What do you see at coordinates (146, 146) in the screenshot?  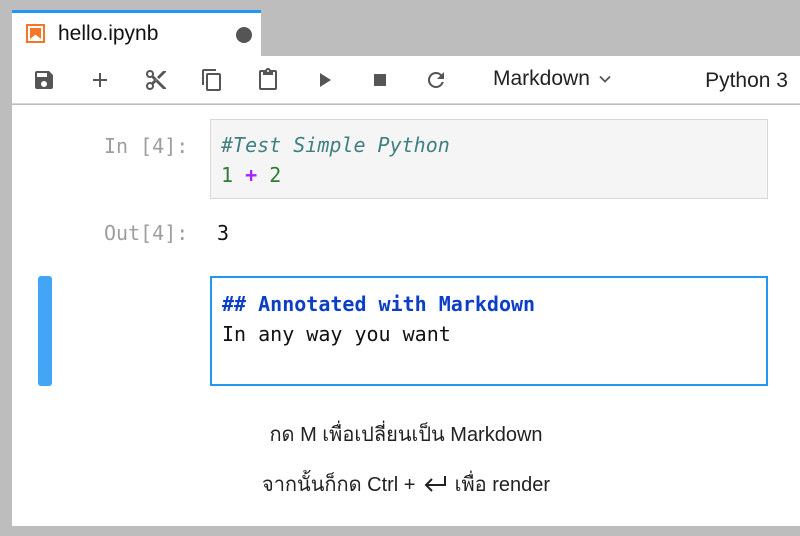 I see `input-prompt: In [4]:` at bounding box center [146, 146].